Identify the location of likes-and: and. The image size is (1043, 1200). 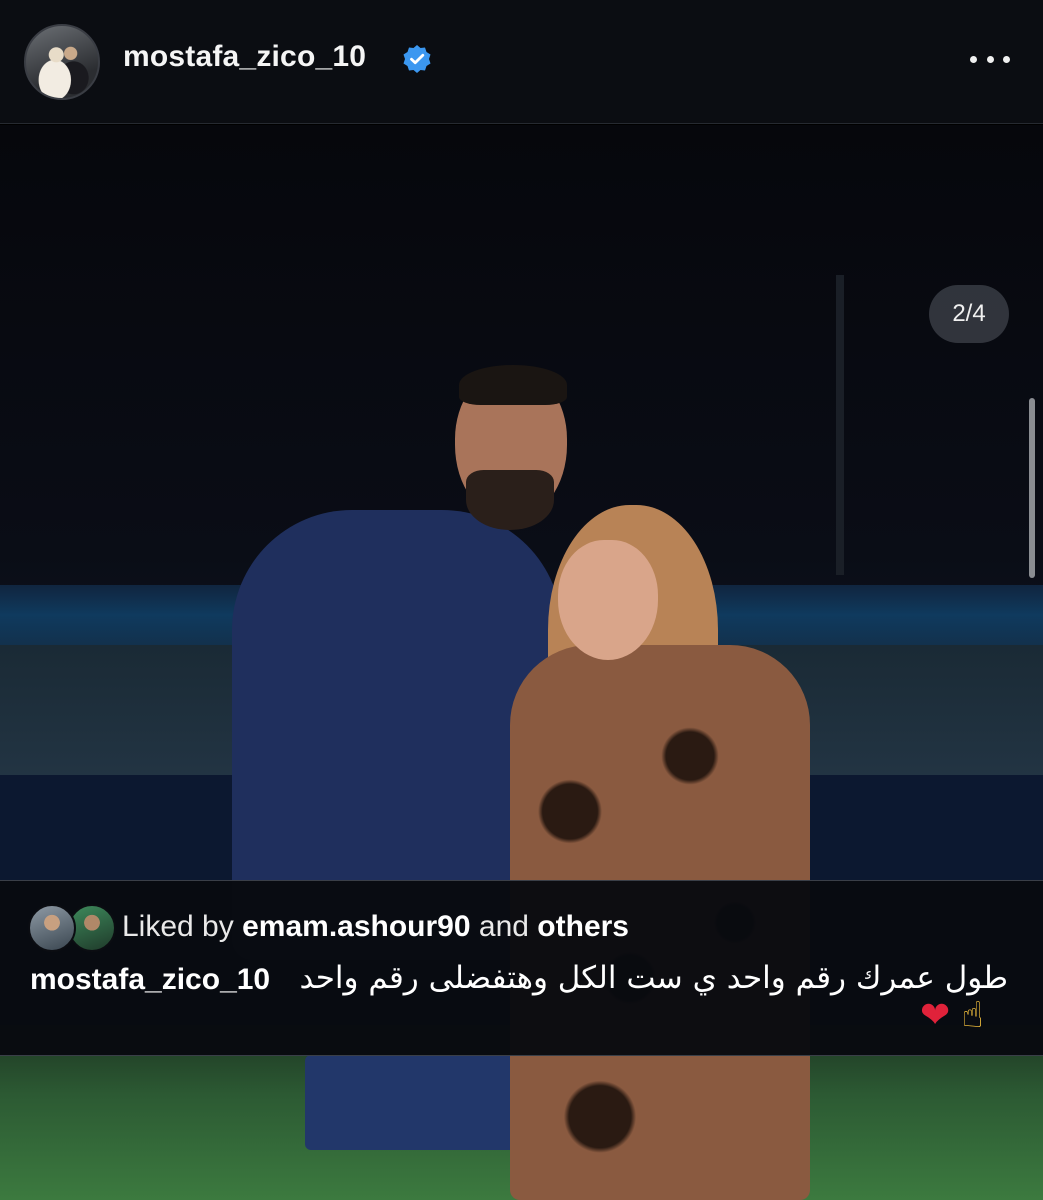
(503, 926).